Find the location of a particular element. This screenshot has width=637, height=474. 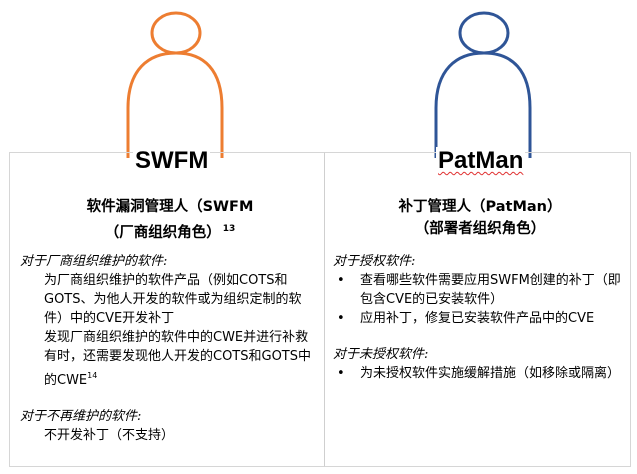

swfm-section2-heading: 对于不再维护的软件: is located at coordinates (81, 416).